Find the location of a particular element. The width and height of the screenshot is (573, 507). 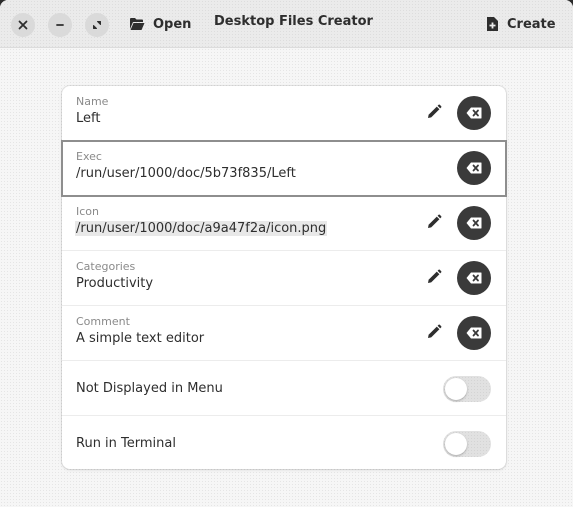

header-bar: Open Desktop Files Creator Create is located at coordinates (286, 24).